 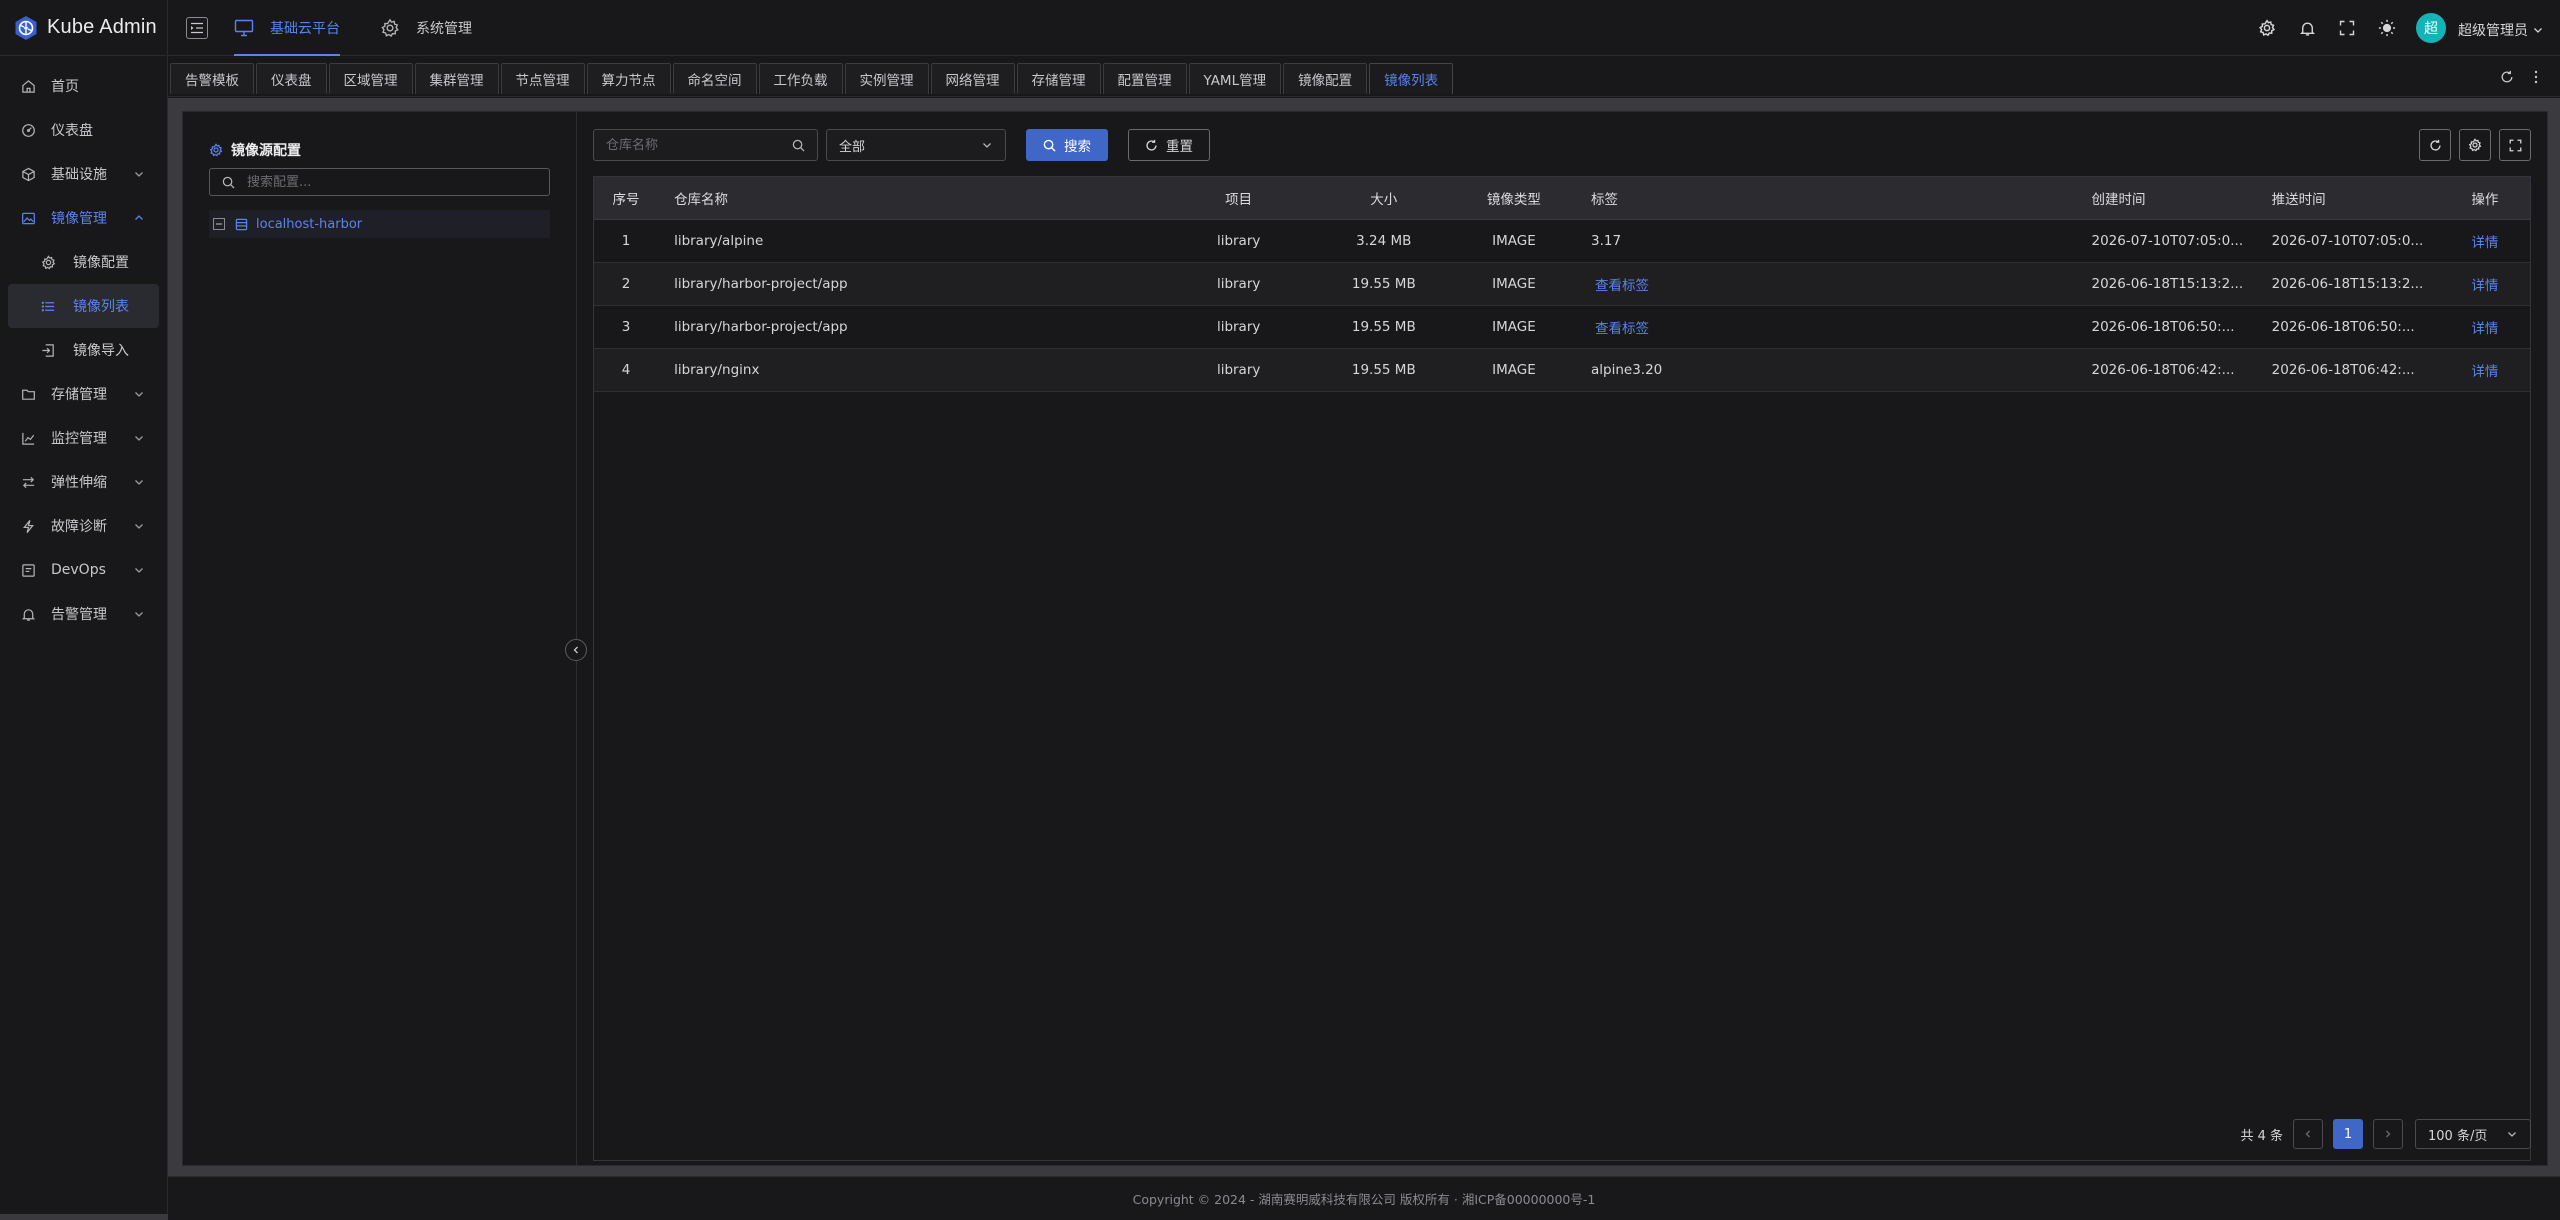 What do you see at coordinates (83, 526) in the screenshot?
I see `sidebar-item-diagnosis: 故障诊断` at bounding box center [83, 526].